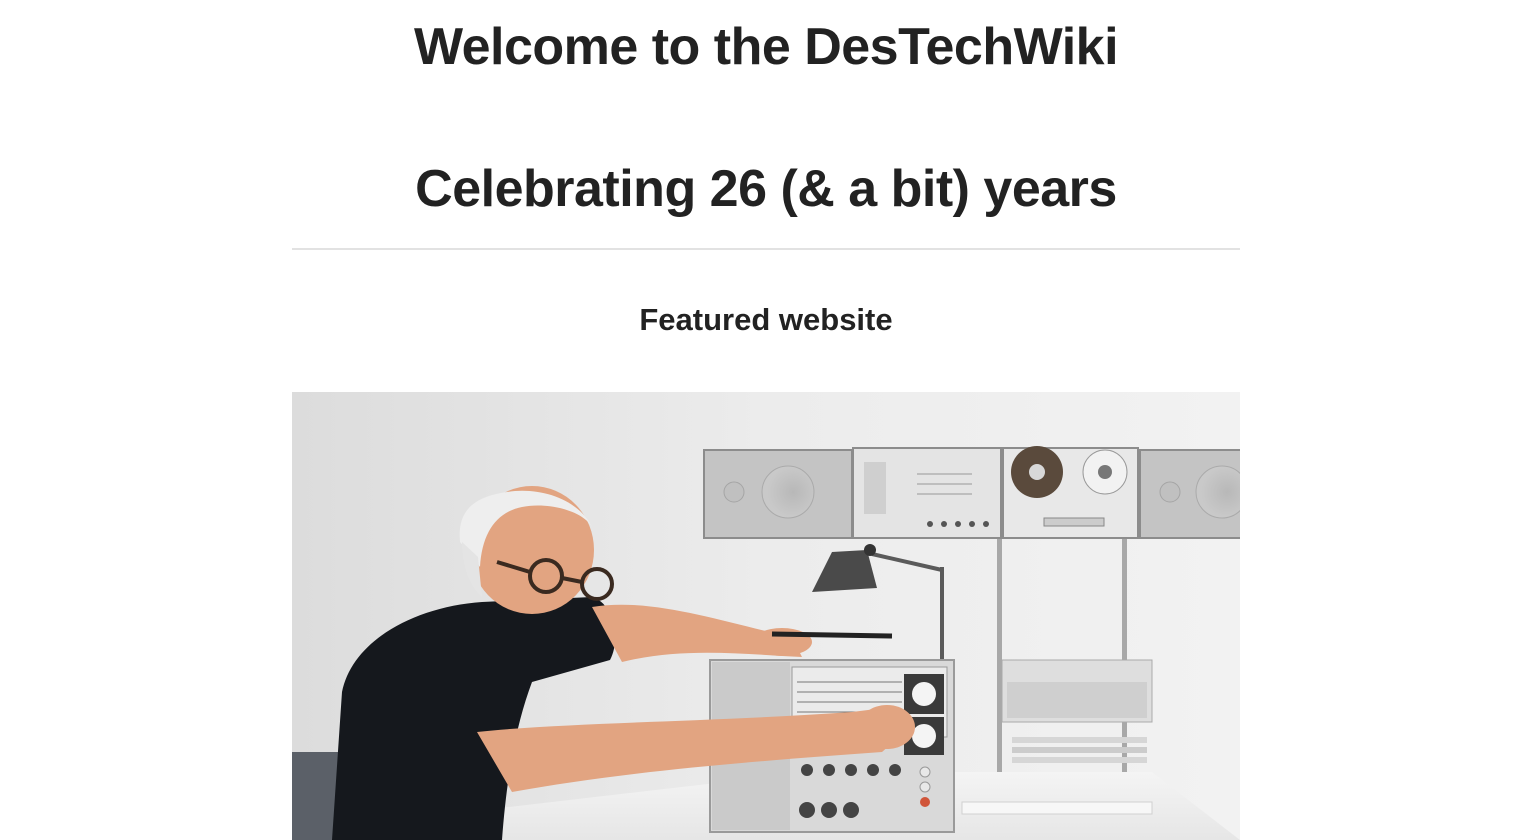 This screenshot has height=840, width=1530. I want to click on page-title: Welcome to the DesTechWiki, so click(766, 47).